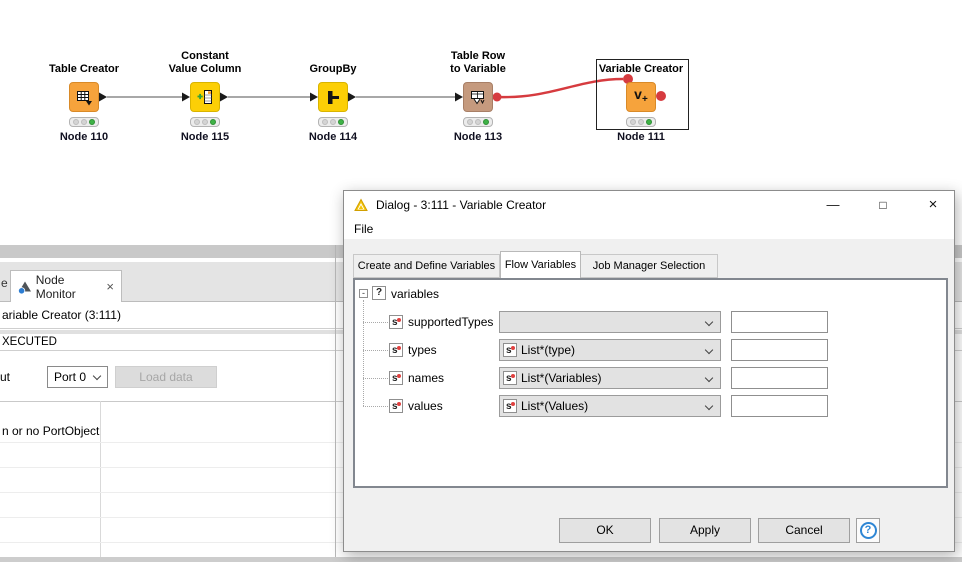 The height and width of the screenshot is (562, 962). What do you see at coordinates (610, 322) in the screenshot?
I see `supported-types-combo` at bounding box center [610, 322].